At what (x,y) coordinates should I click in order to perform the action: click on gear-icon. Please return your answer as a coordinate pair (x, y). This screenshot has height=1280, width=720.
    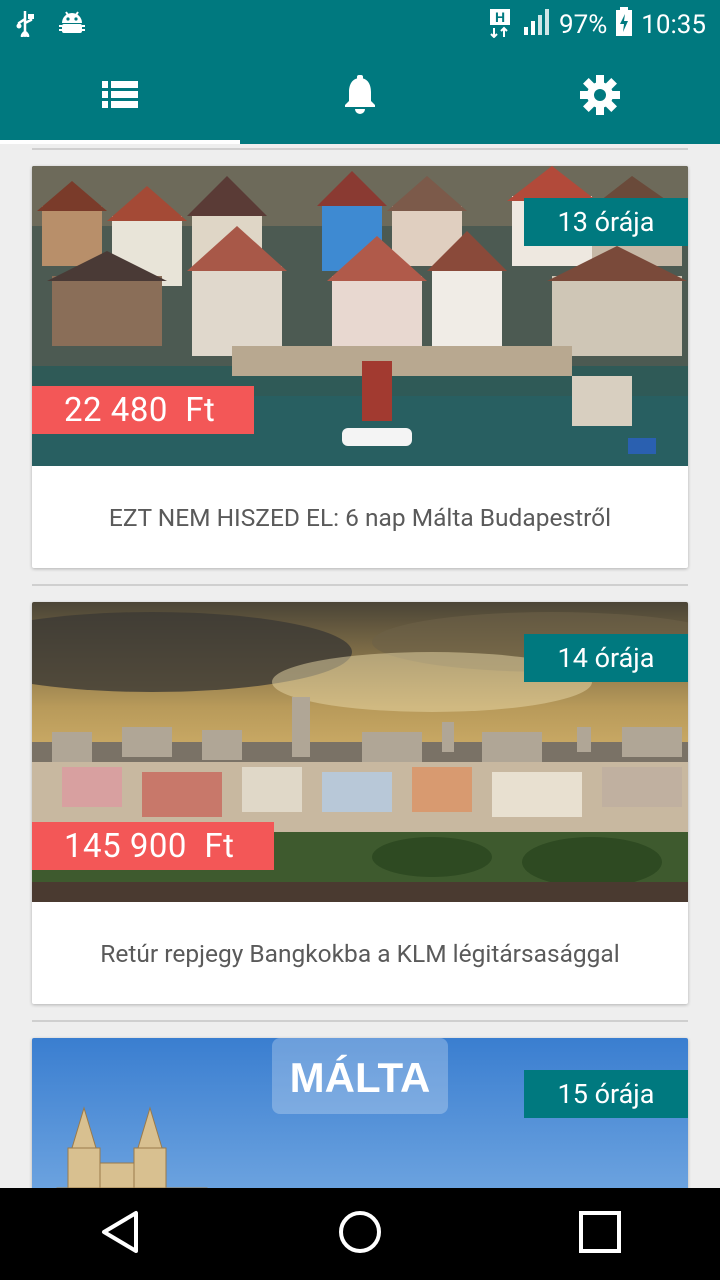
    Looking at the image, I should click on (600, 97).